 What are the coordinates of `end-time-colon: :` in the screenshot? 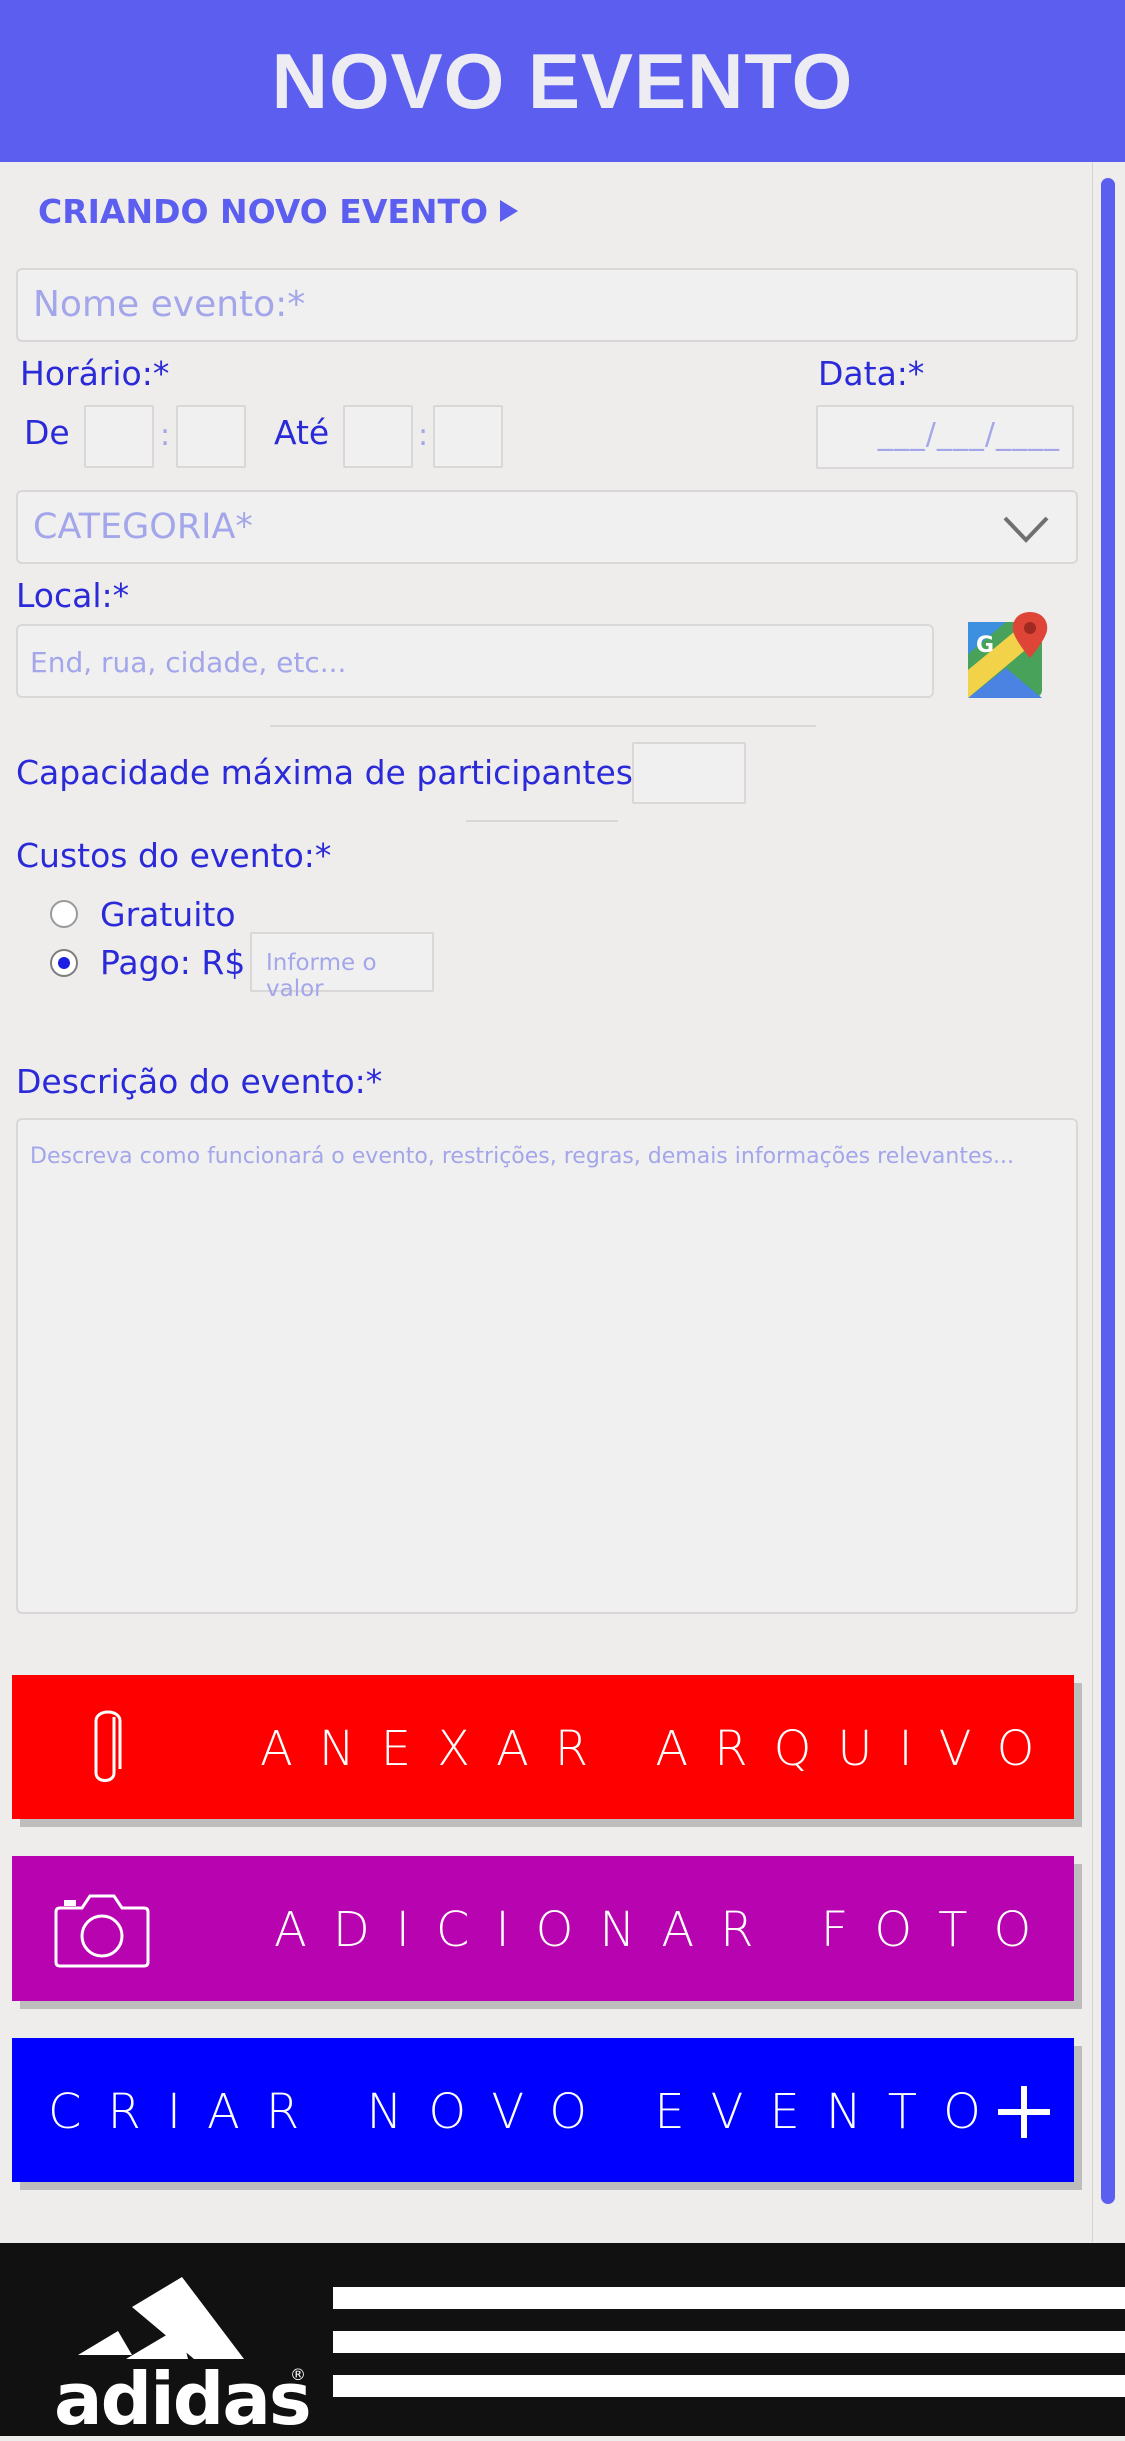 It's located at (423, 435).